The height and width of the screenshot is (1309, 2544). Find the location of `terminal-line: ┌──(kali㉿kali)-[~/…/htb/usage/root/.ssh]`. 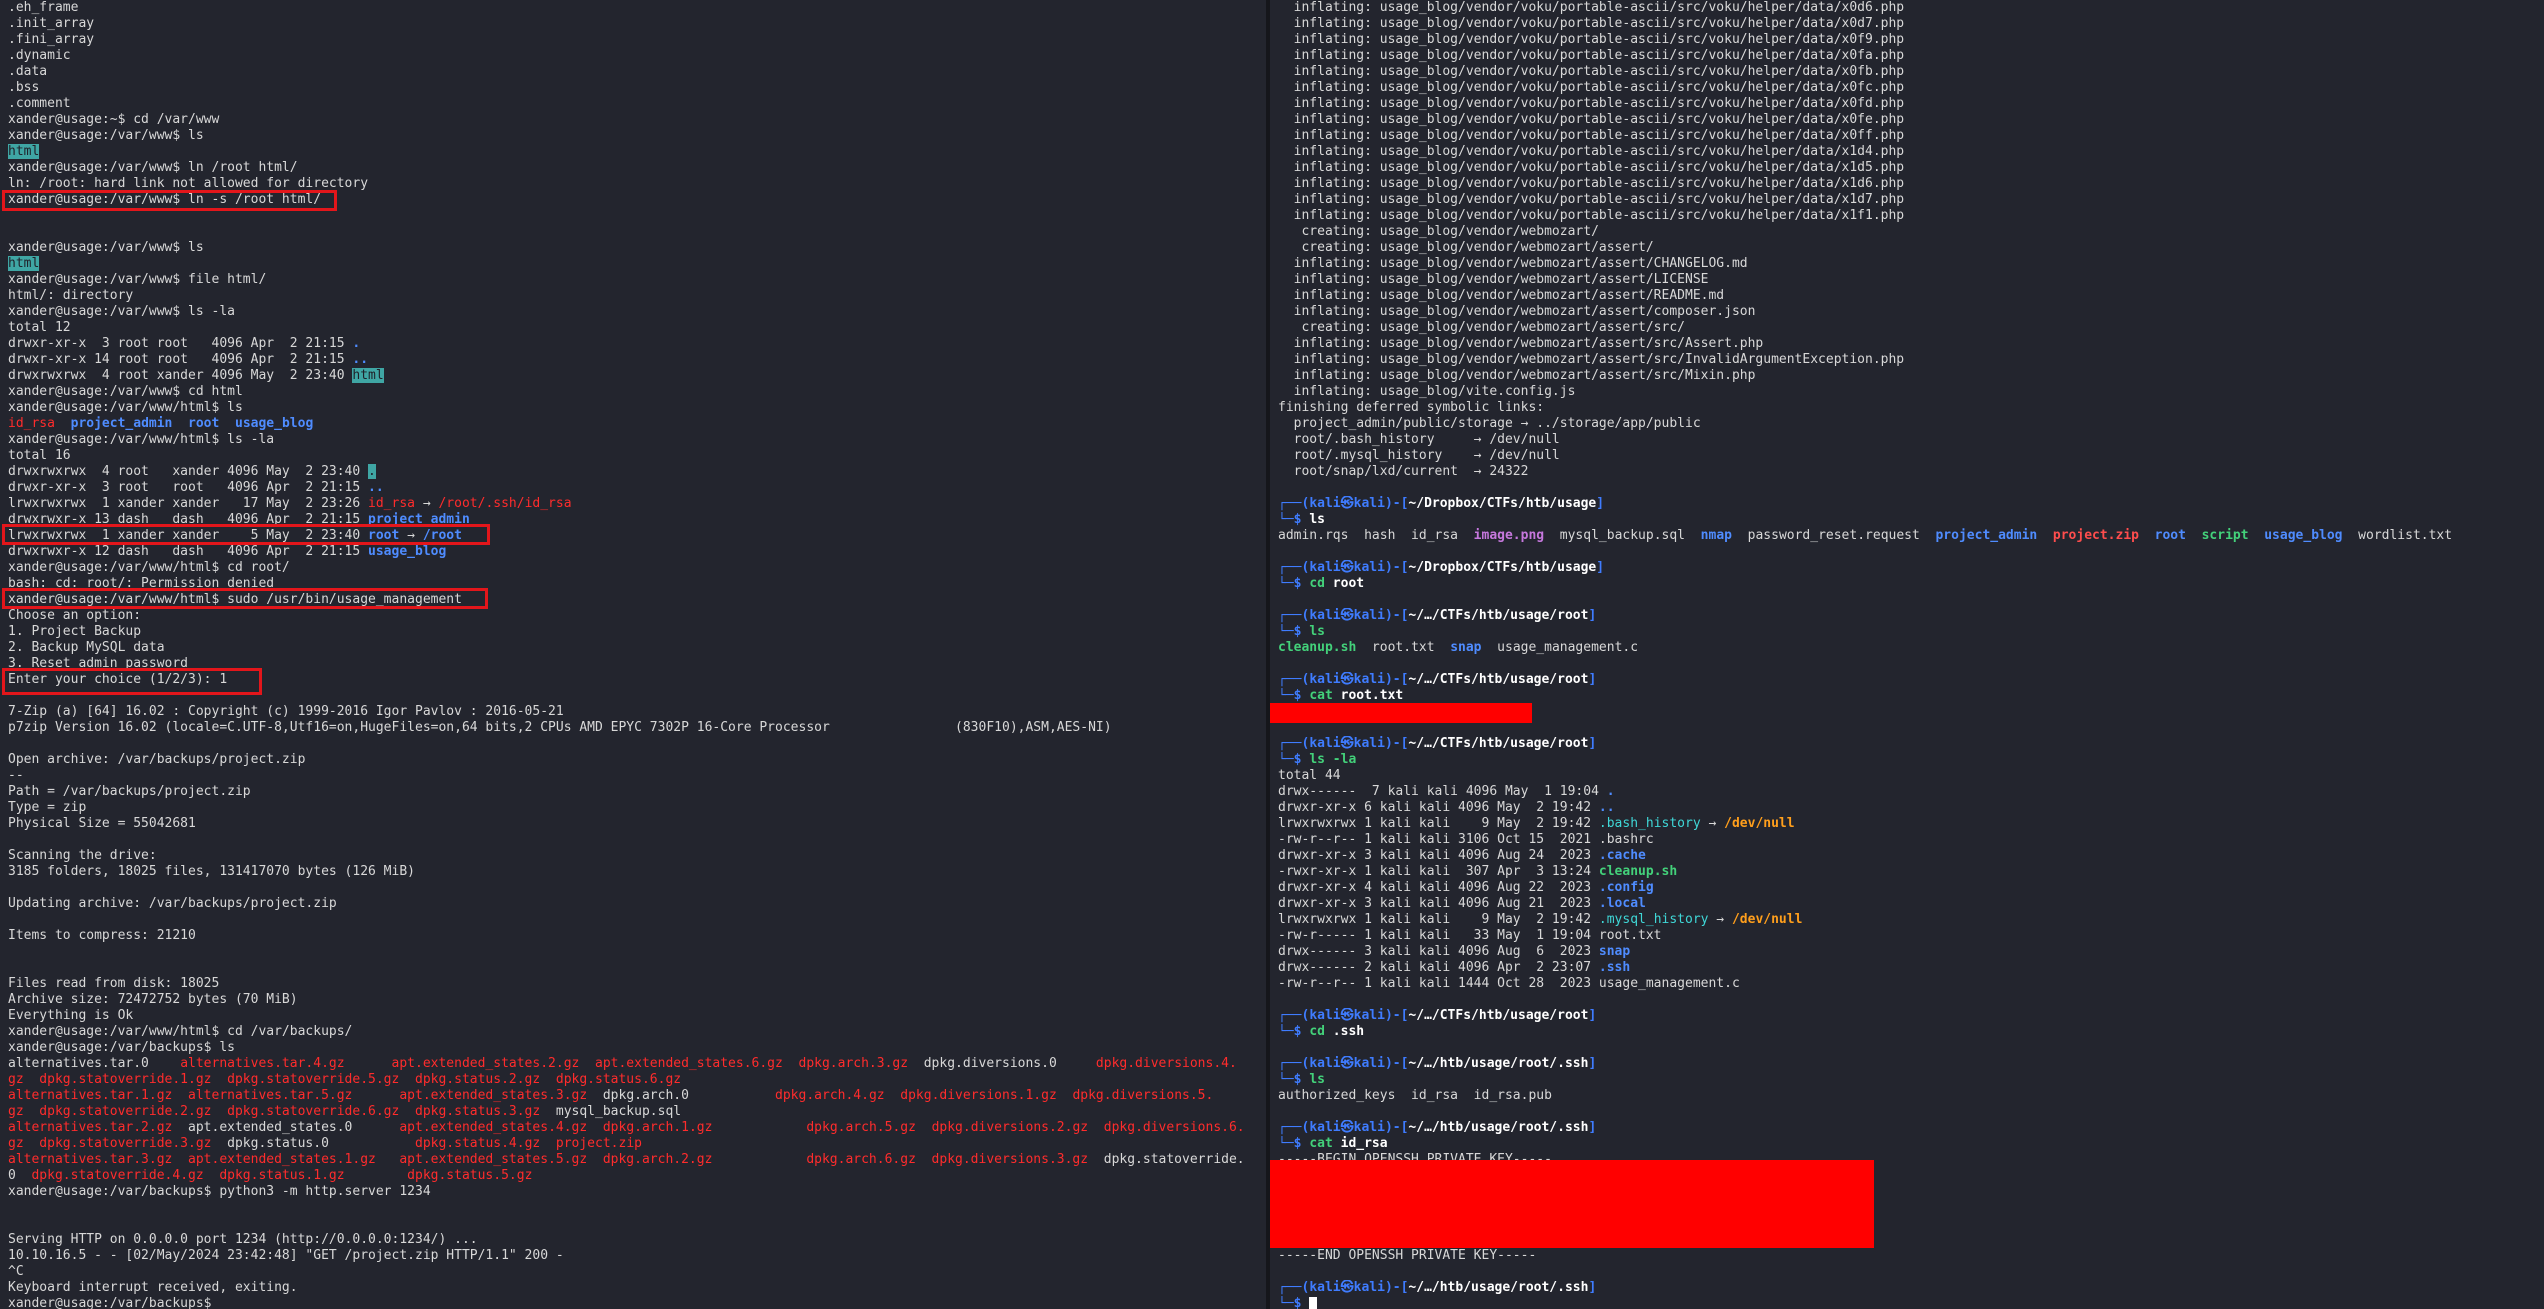

terminal-line: ┌──(kali㉿kali)-[~/…/htb/usage/root/.ssh] is located at coordinates (1911, 1064).